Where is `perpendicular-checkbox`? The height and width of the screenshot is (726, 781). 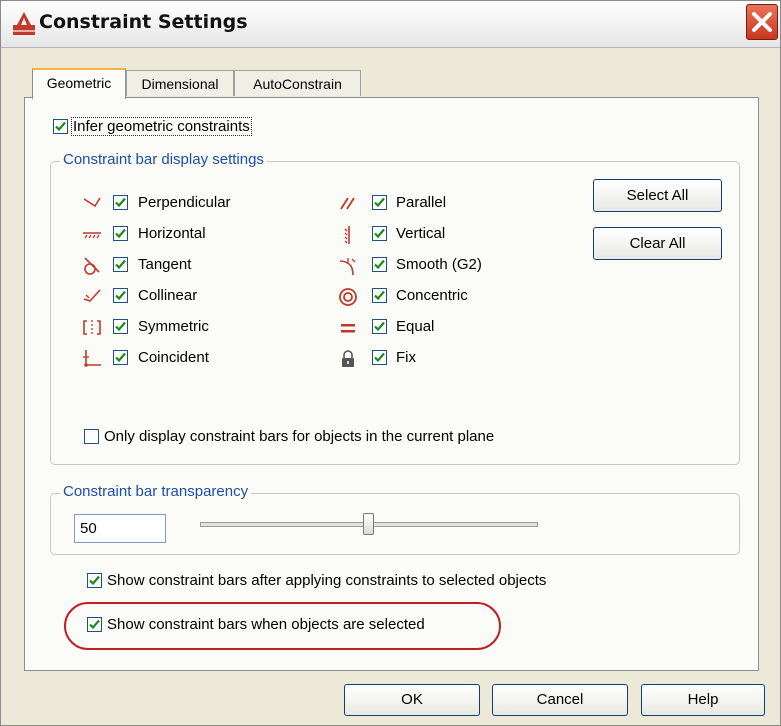
perpendicular-checkbox is located at coordinates (120, 202).